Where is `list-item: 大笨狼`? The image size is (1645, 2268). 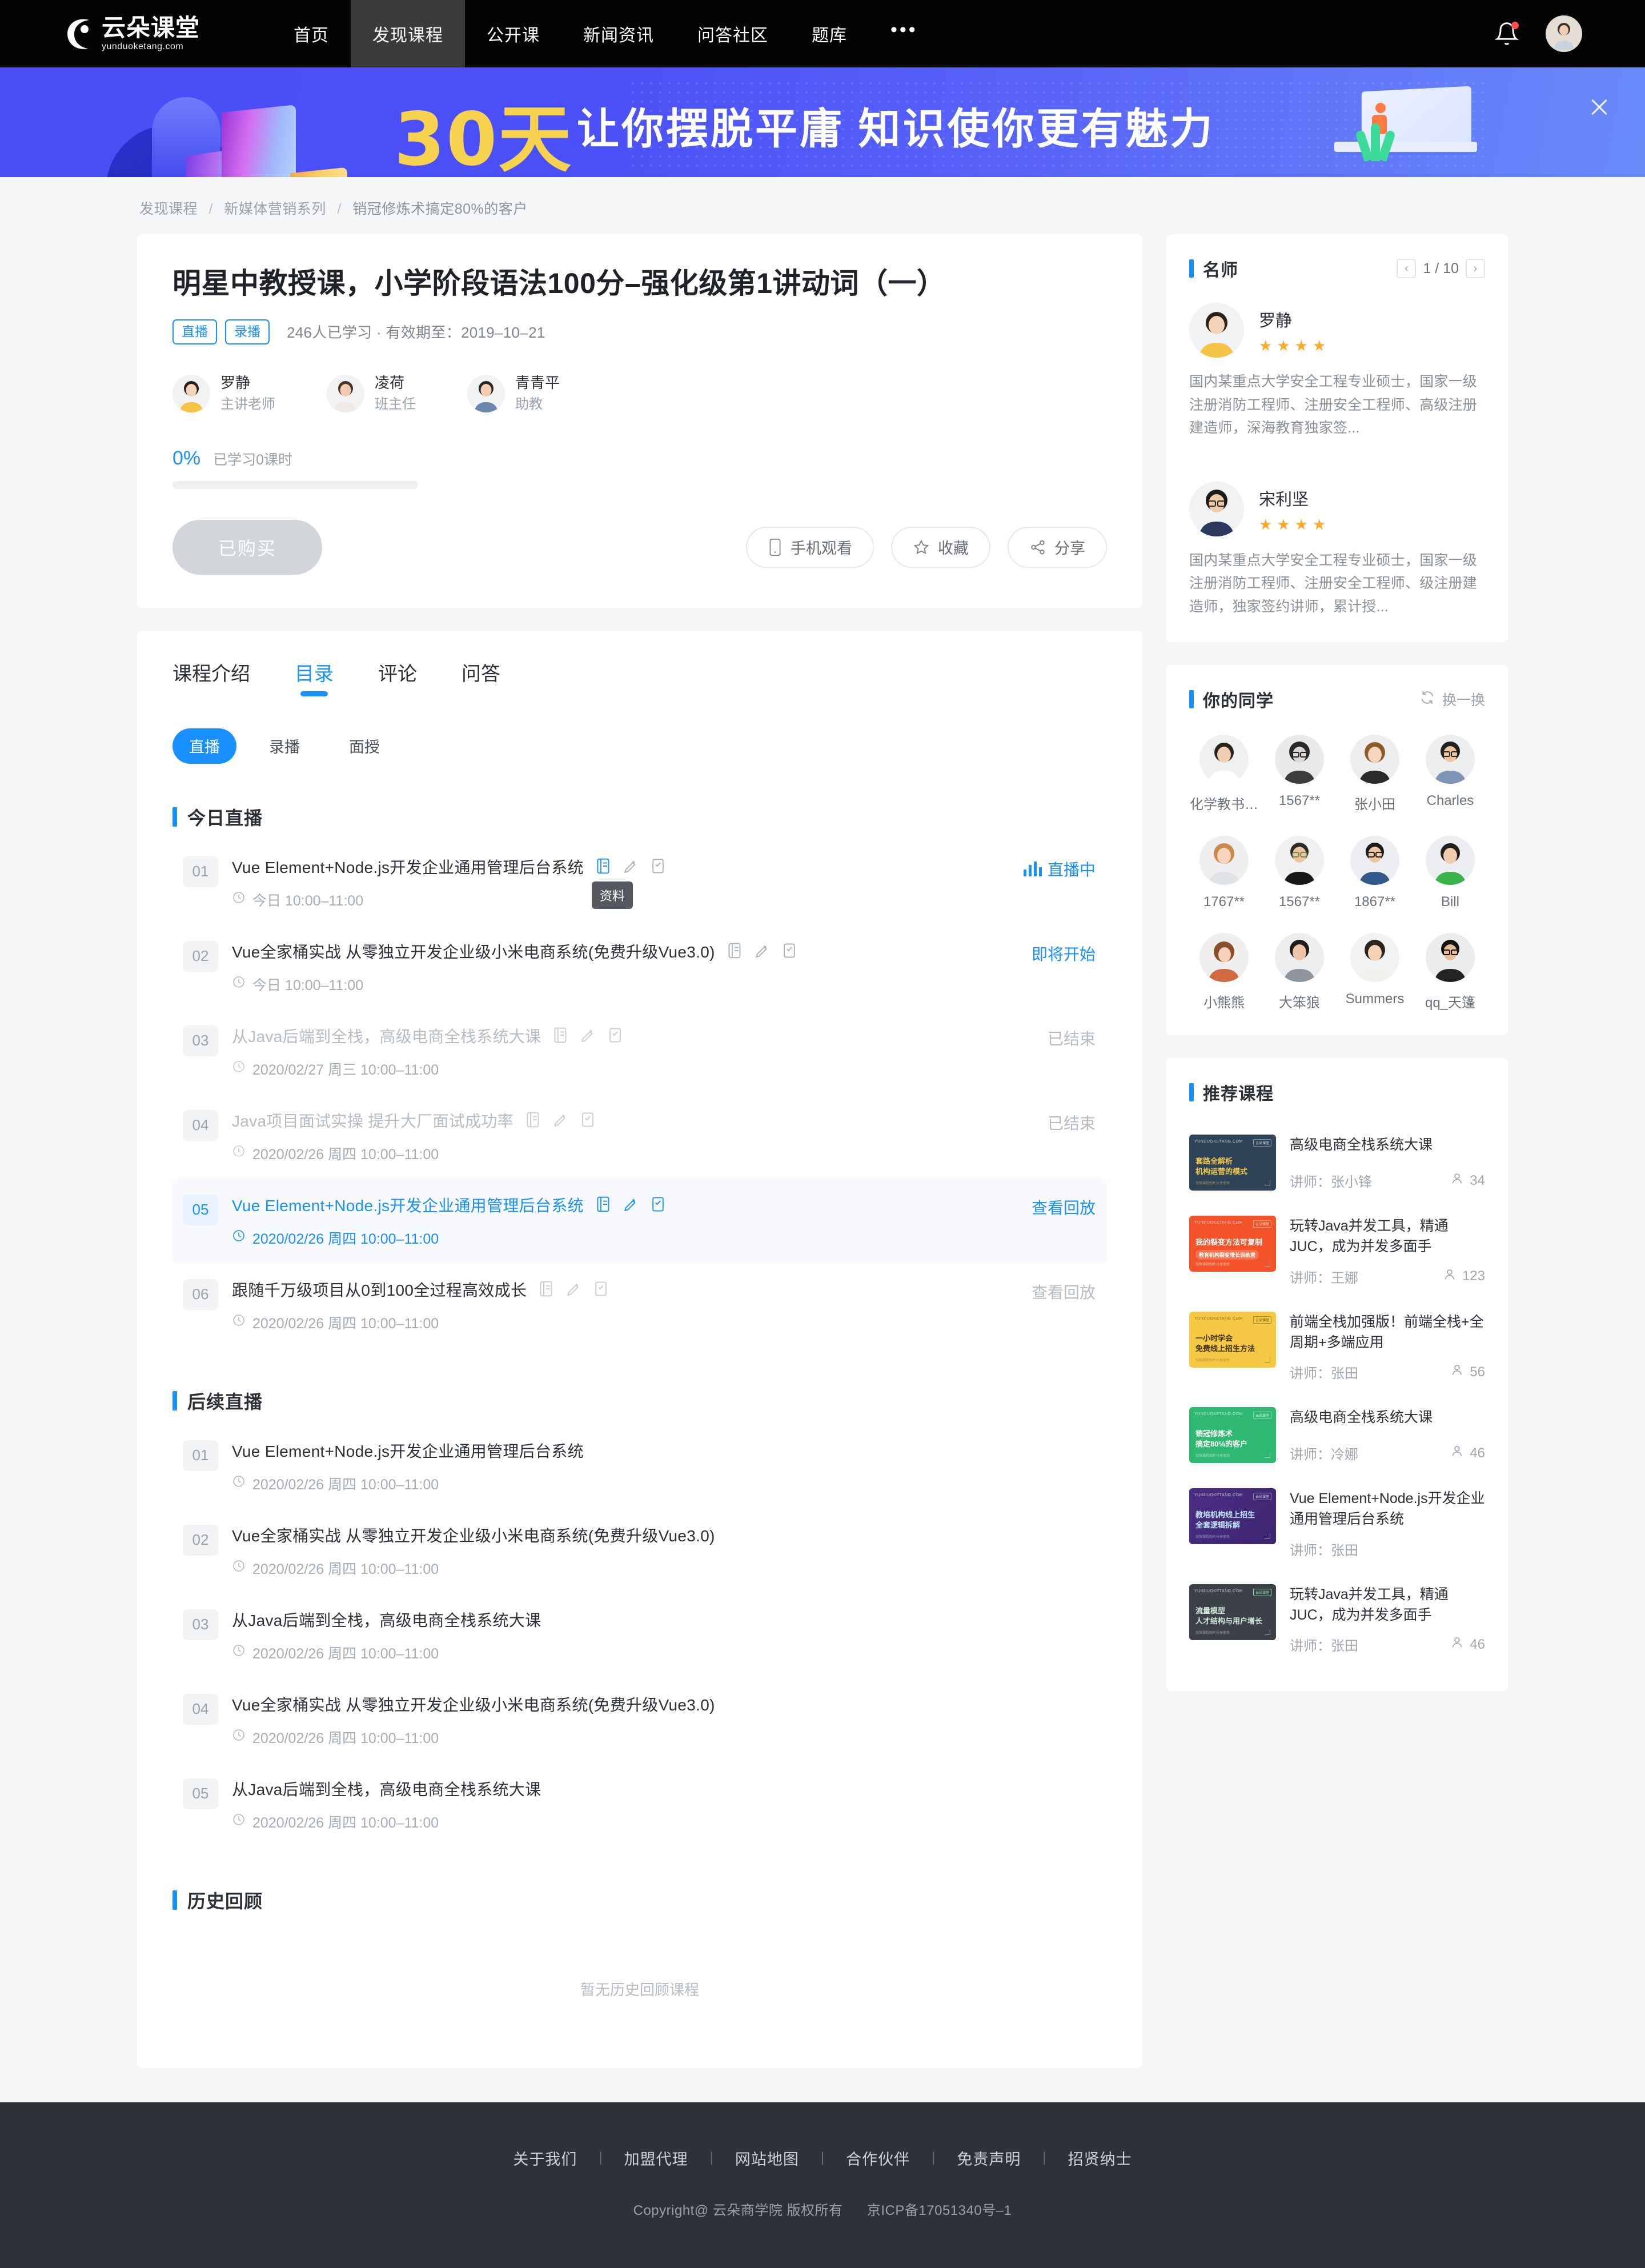
list-item: 大笨狼 is located at coordinates (1299, 972).